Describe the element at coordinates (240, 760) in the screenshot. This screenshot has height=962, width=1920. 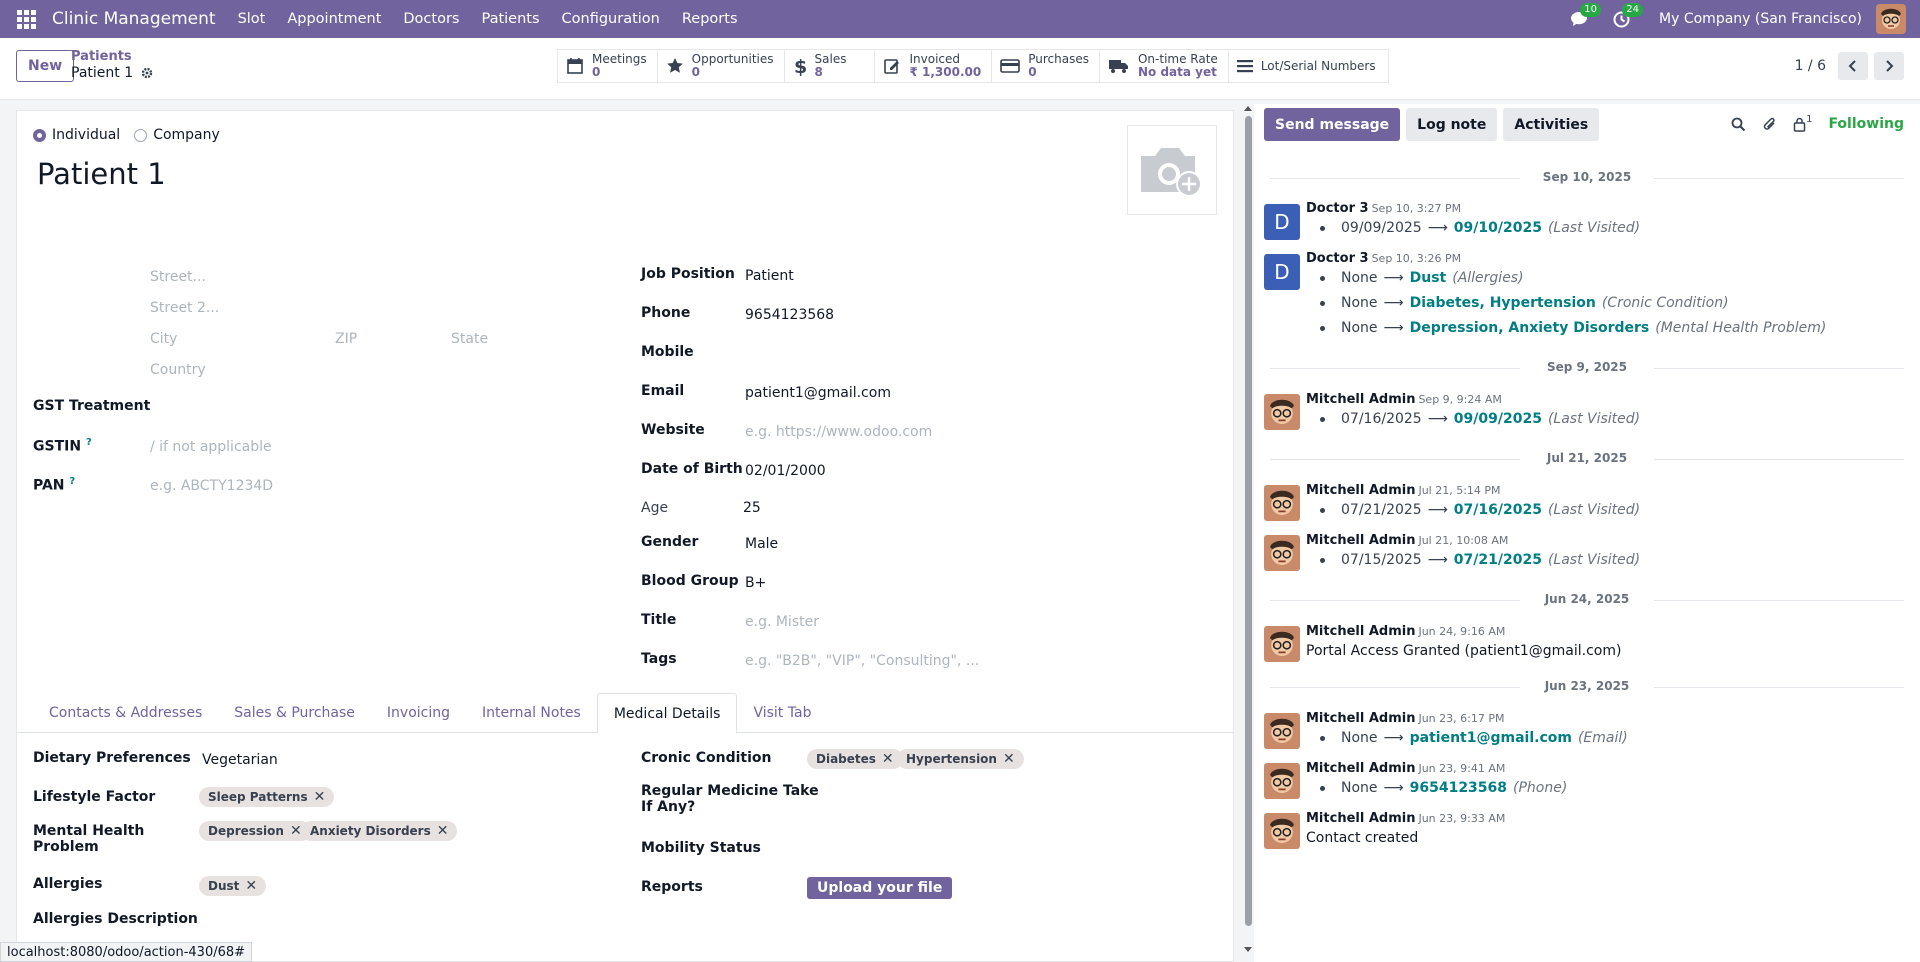
I see `dietary-field: Vegetarian` at that location.